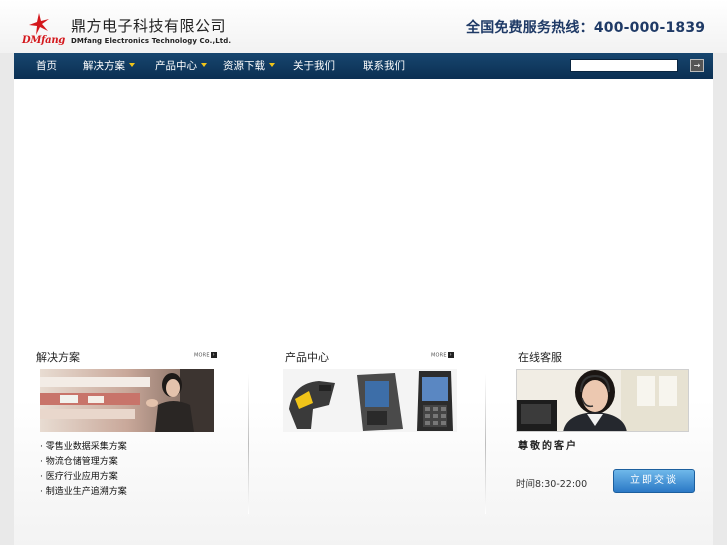  I want to click on nav-item-solutions: 解决方案, so click(109, 66).